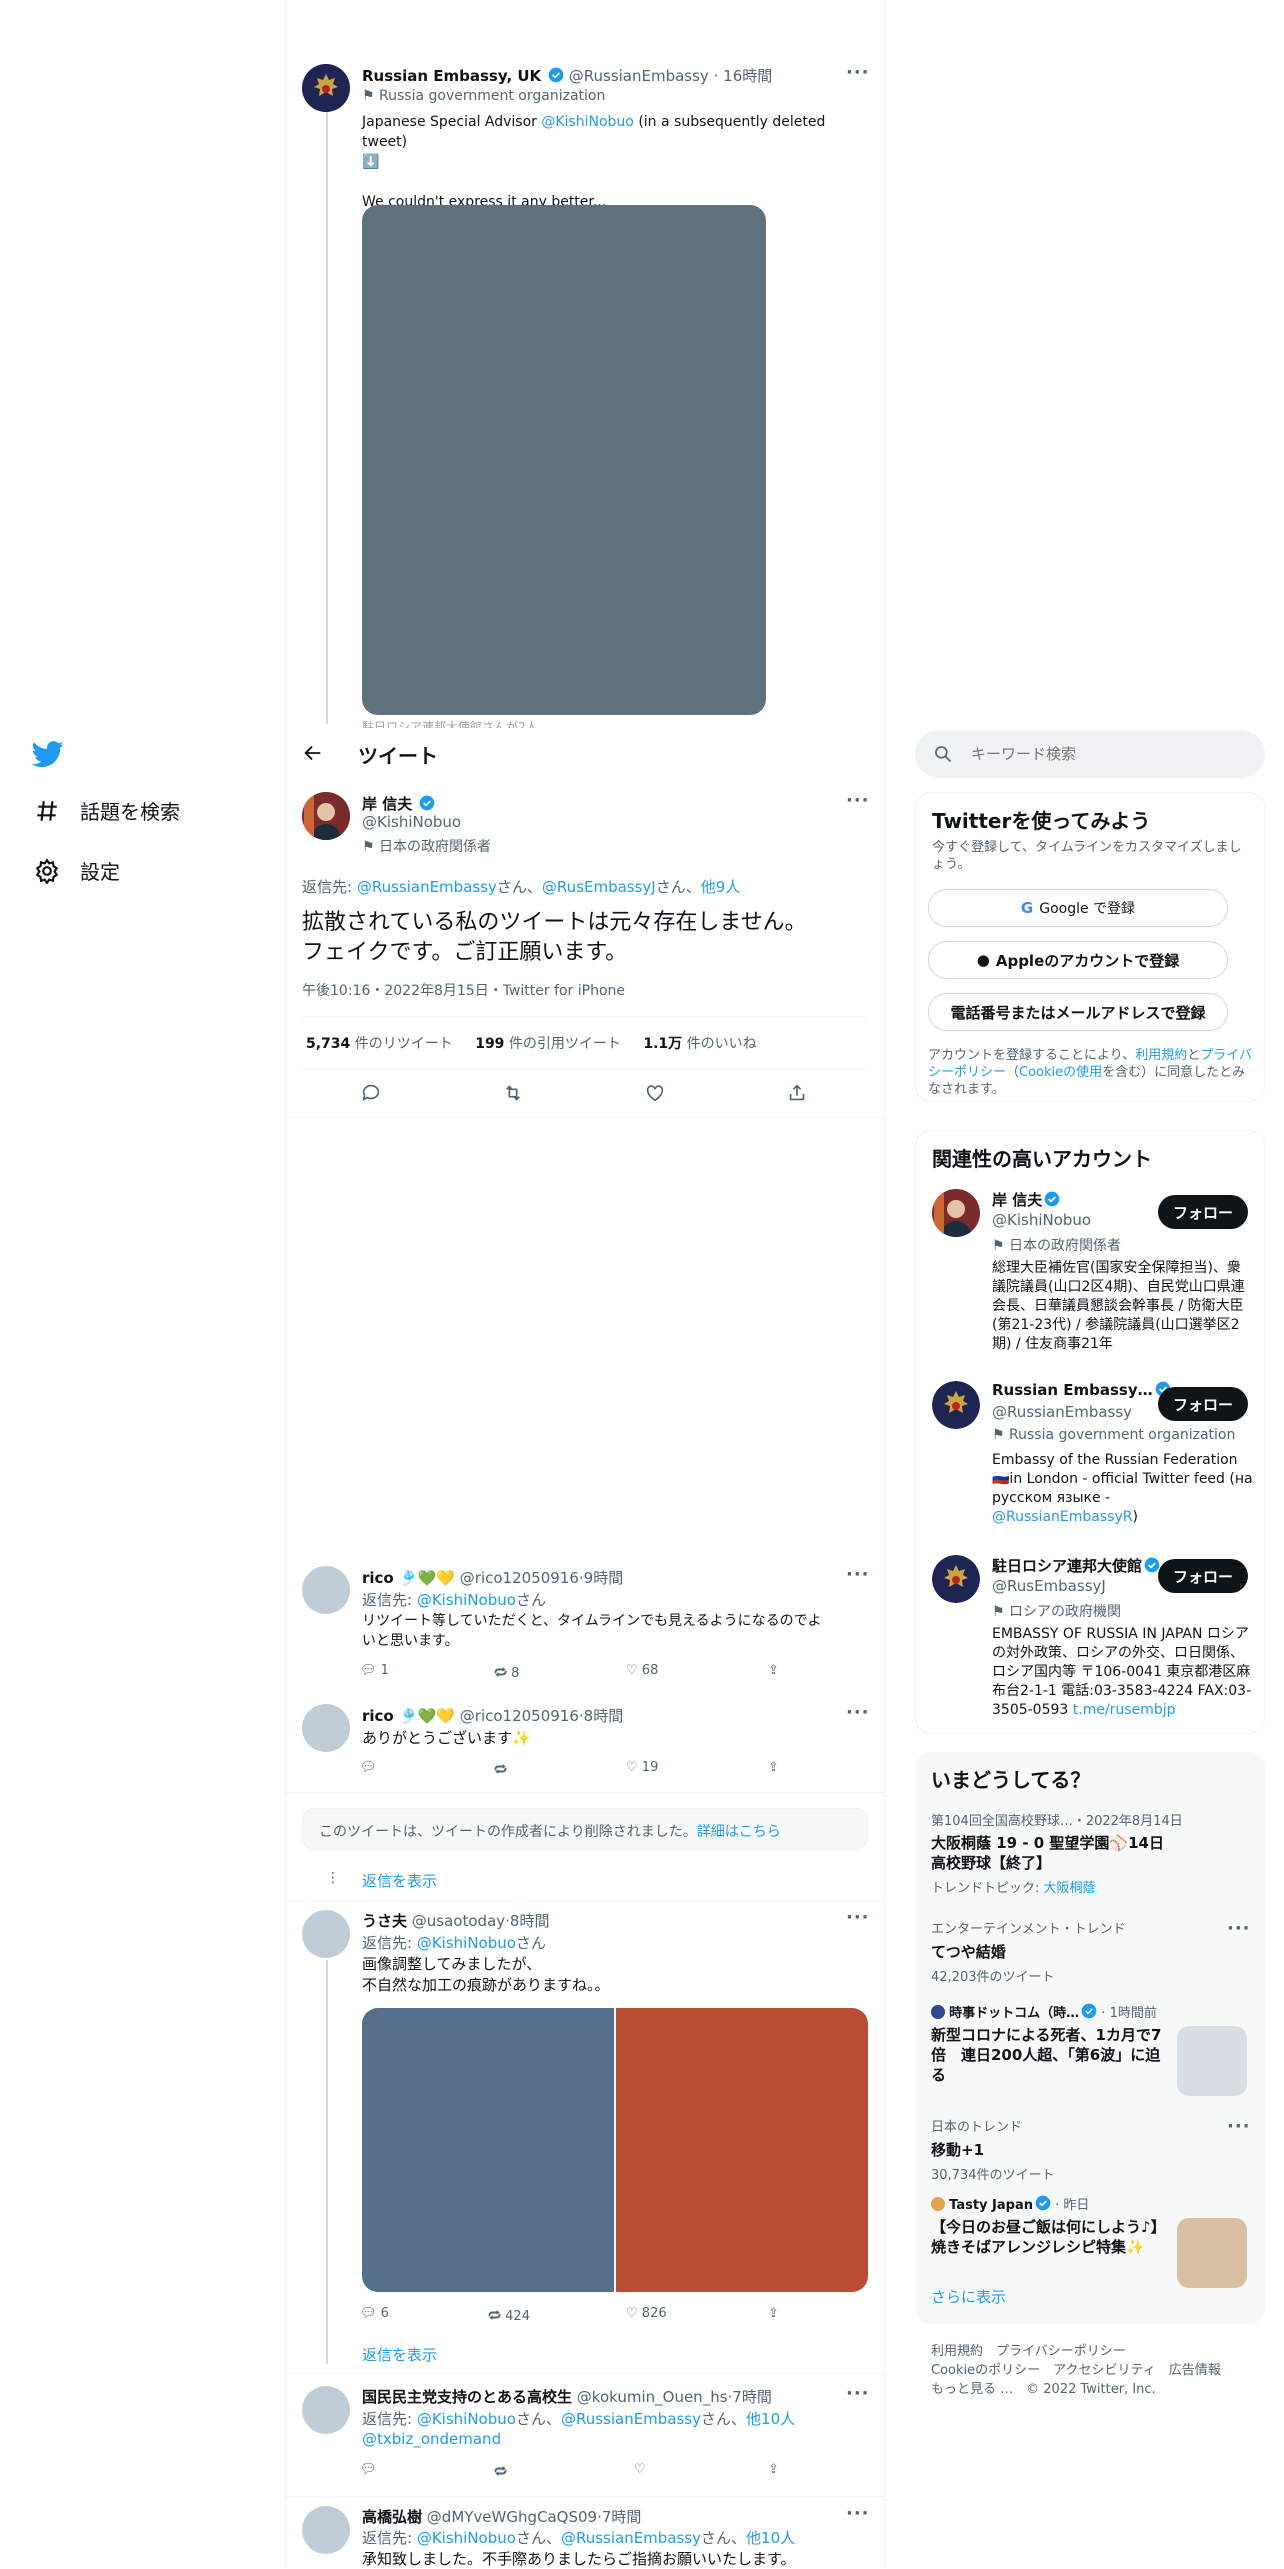 The image size is (1284, 2569). I want to click on twitter-logo-icon, so click(47, 756).